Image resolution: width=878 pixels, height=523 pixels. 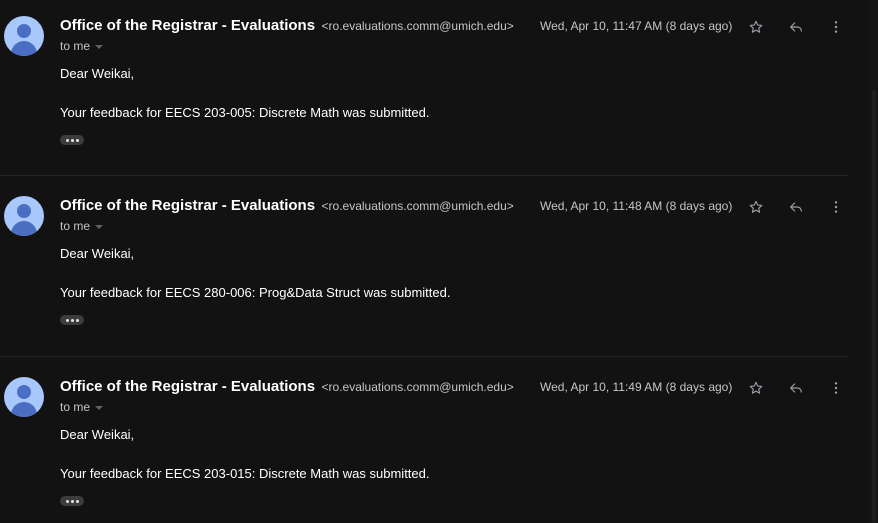 I want to click on message-date: Wed, Apr 10, 11:47 AM (8 days ago), so click(x=636, y=26).